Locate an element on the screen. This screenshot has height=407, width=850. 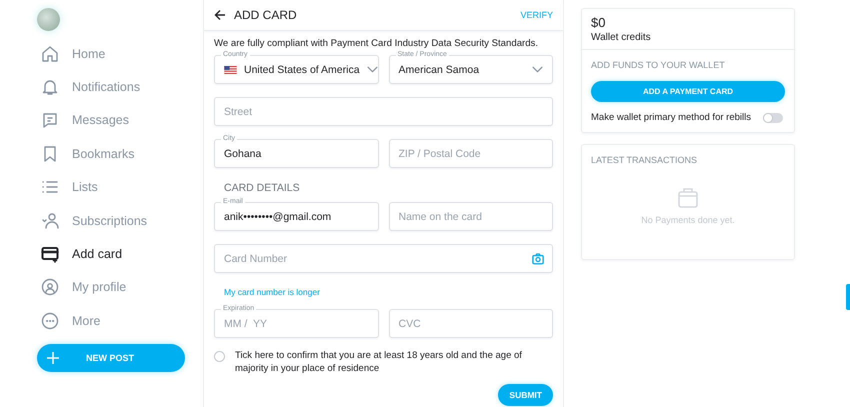
section-heading: ADD FUNDS TO YOUR WALLET is located at coordinates (658, 65).